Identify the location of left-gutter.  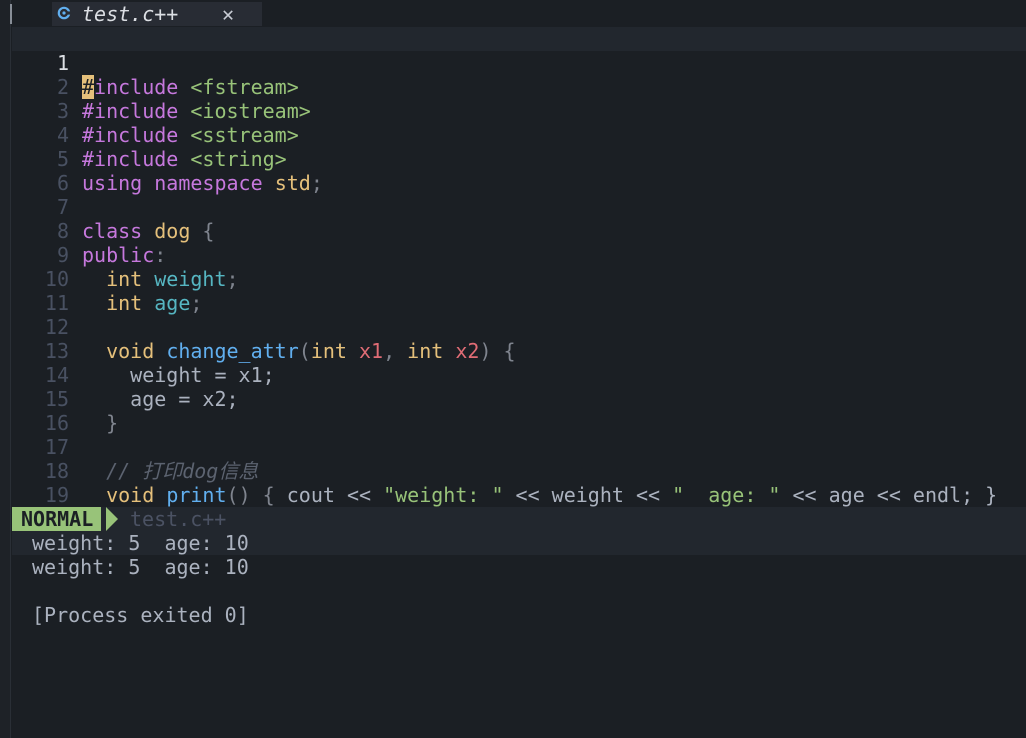
(5, 369).